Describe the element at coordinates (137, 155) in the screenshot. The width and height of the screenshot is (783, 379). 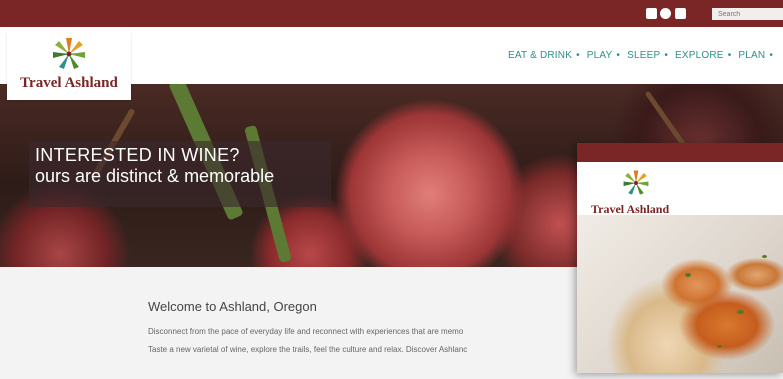
I see `hero-heading: INTERESTED IN WINE?` at that location.